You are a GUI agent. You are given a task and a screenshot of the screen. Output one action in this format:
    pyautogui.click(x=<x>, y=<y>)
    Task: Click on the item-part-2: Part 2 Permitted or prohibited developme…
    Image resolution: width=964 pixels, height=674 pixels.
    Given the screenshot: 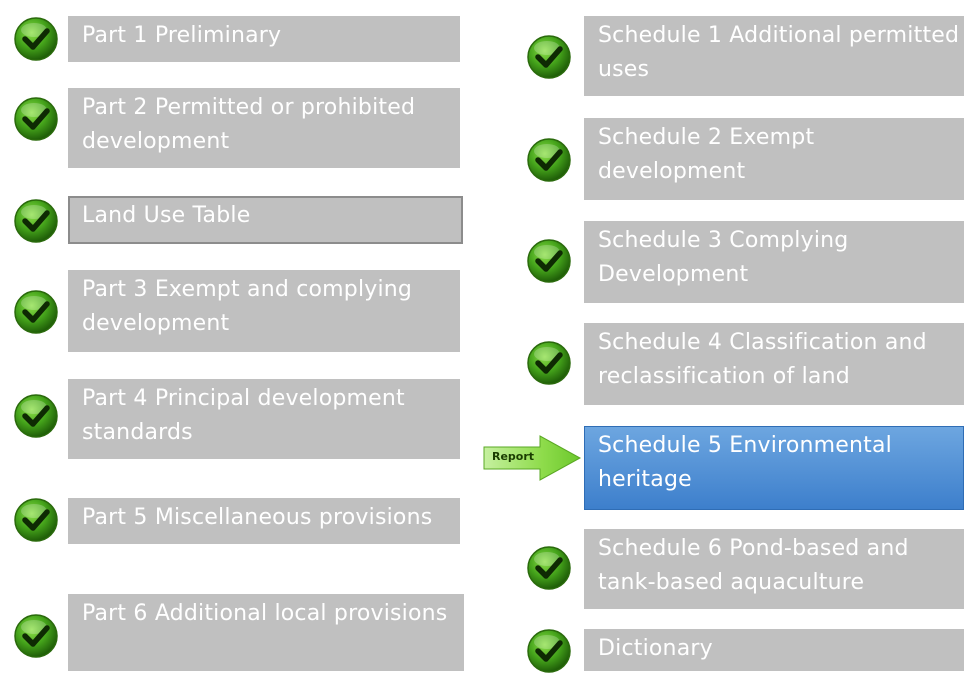 What is the action you would take?
    pyautogui.click(x=264, y=128)
    